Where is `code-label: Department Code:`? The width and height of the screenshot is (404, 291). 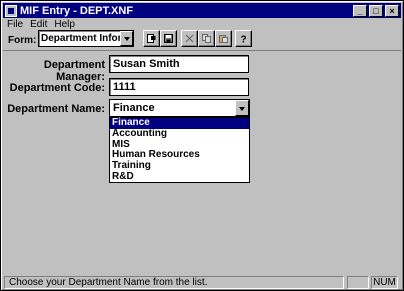
code-label: Department Code: is located at coordinates (57, 88).